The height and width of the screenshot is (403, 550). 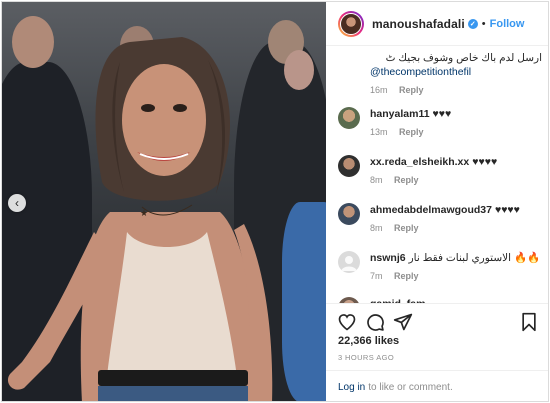 What do you see at coordinates (442, 114) in the screenshot?
I see `comment-text: ♥♥♥` at bounding box center [442, 114].